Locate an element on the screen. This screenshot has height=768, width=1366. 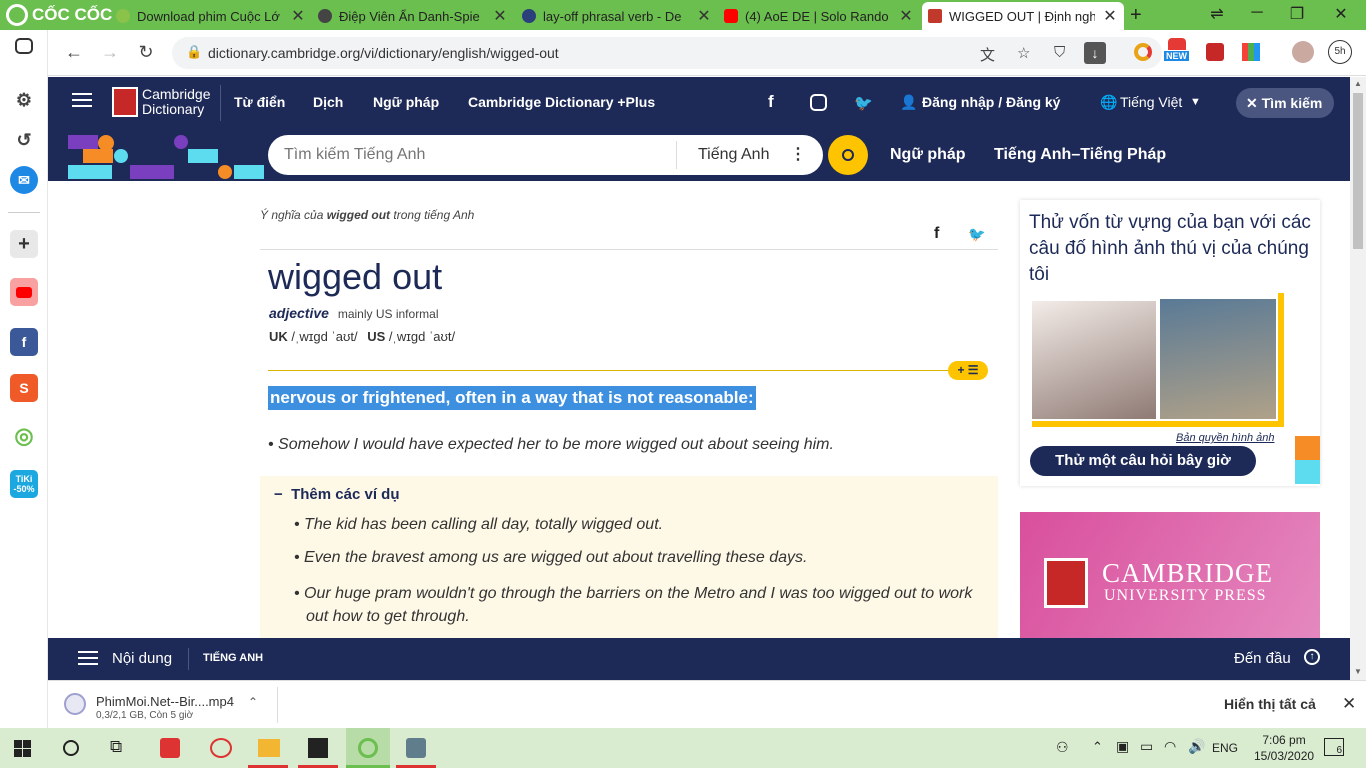
search-button is located at coordinates (848, 155).